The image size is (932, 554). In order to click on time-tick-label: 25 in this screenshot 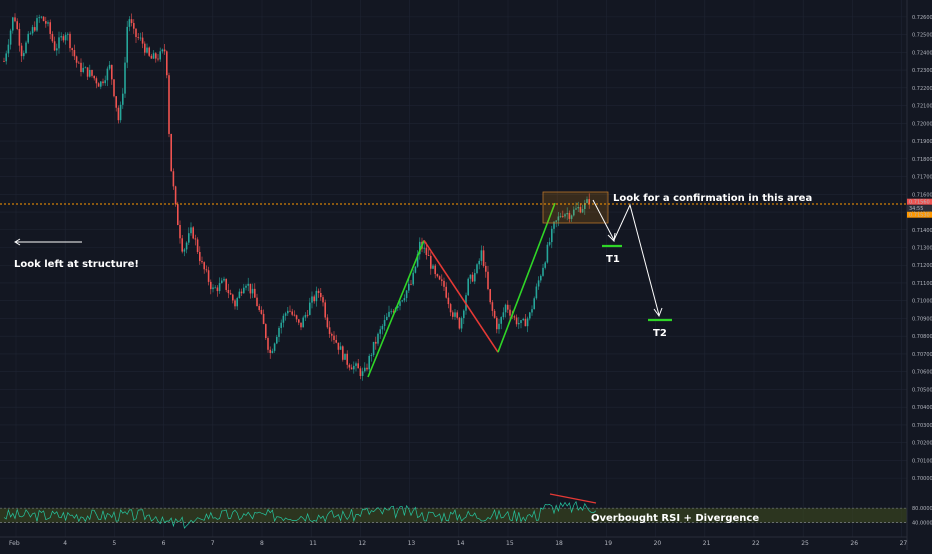, I will do `click(805, 543)`.